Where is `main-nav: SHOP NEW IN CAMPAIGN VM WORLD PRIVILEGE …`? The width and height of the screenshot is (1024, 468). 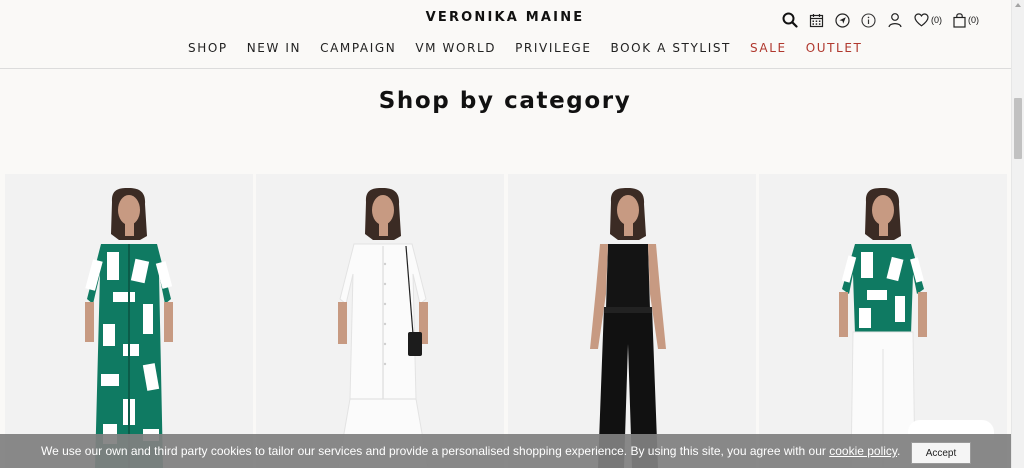
main-nav: SHOP NEW IN CAMPAIGN VM WORLD PRIVILEGE … is located at coordinates (534, 48).